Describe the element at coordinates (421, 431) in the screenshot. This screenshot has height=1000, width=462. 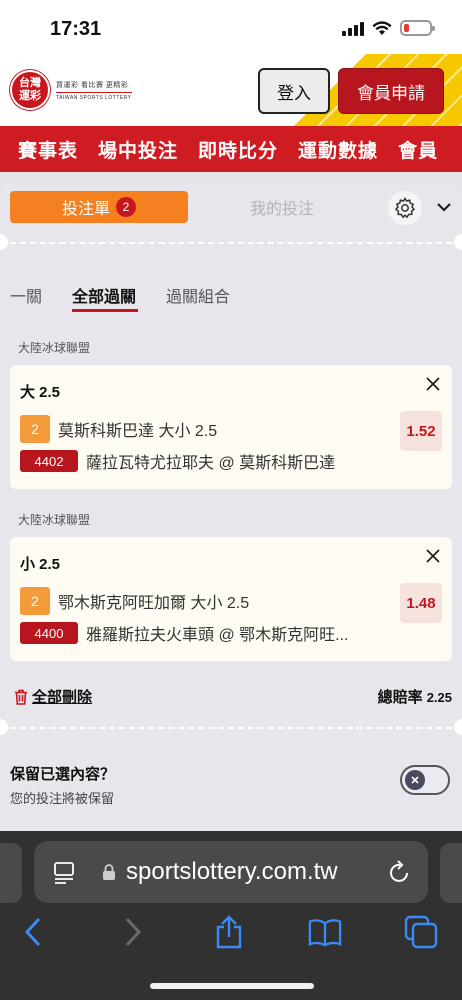
I see `odds-value: 1.52` at that location.